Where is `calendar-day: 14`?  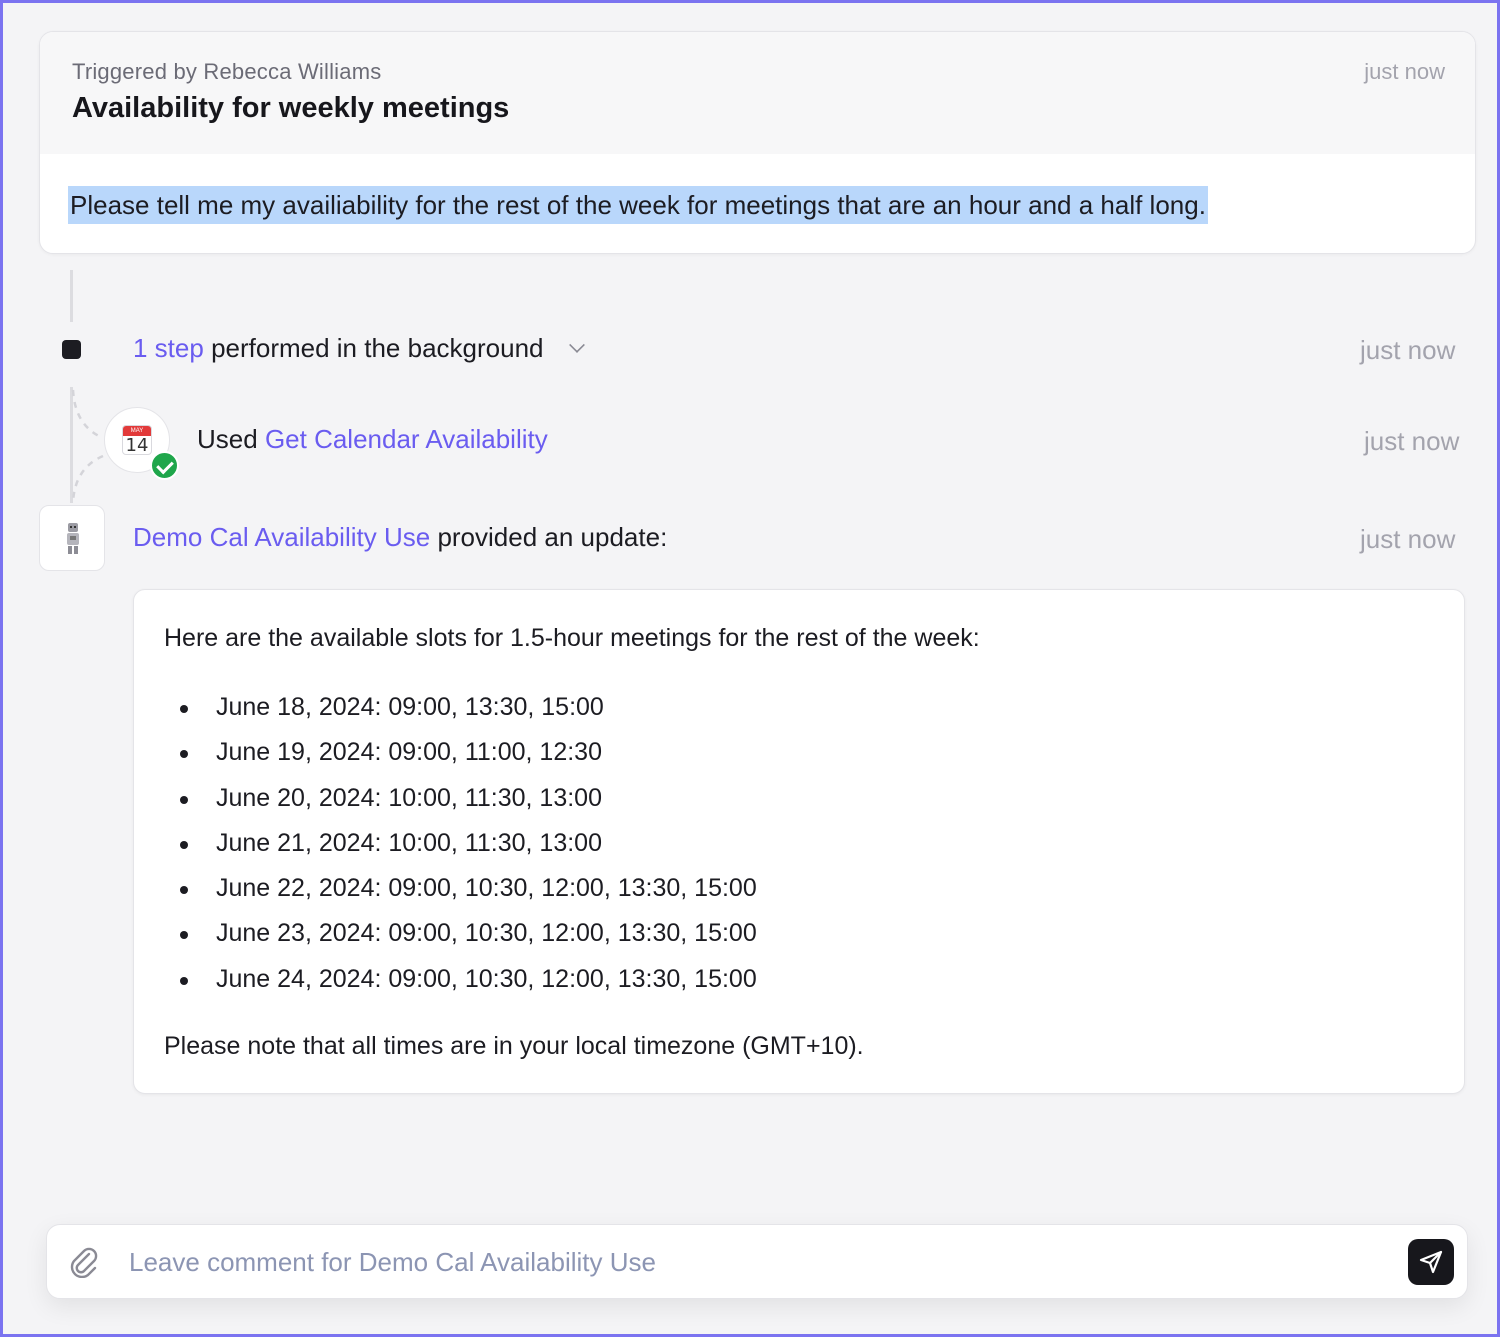
calendar-day: 14 is located at coordinates (137, 445).